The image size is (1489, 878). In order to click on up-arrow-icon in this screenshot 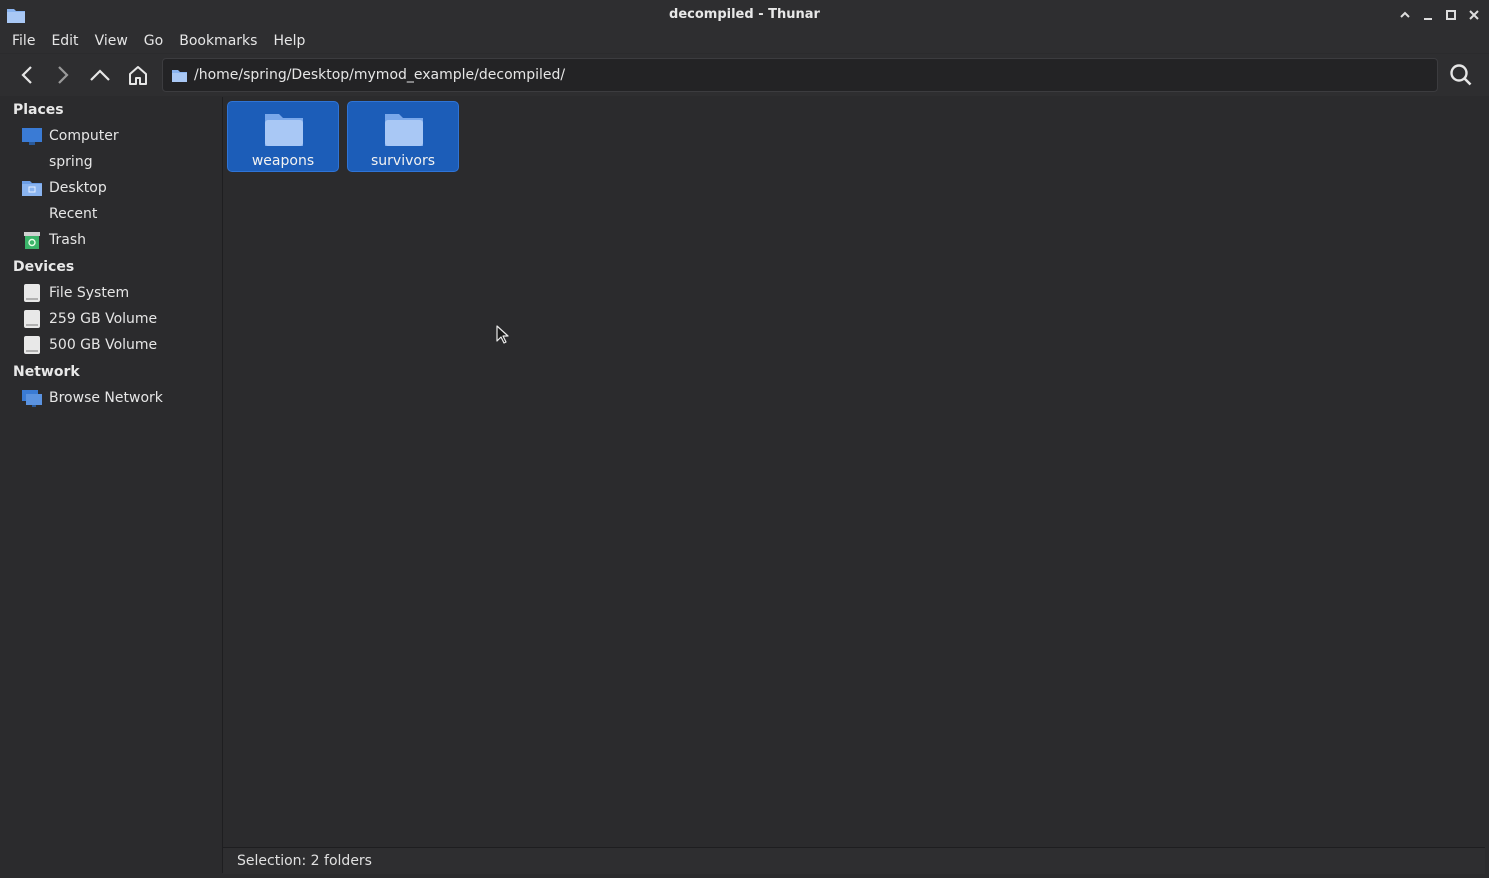, I will do `click(100, 75)`.